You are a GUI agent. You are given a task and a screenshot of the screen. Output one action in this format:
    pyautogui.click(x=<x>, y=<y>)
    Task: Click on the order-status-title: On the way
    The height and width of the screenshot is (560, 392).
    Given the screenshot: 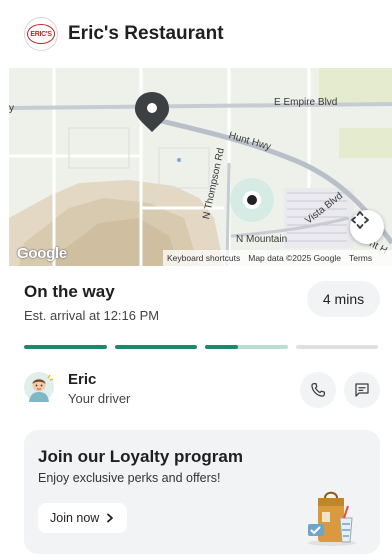 What is the action you would take?
    pyautogui.click(x=69, y=291)
    